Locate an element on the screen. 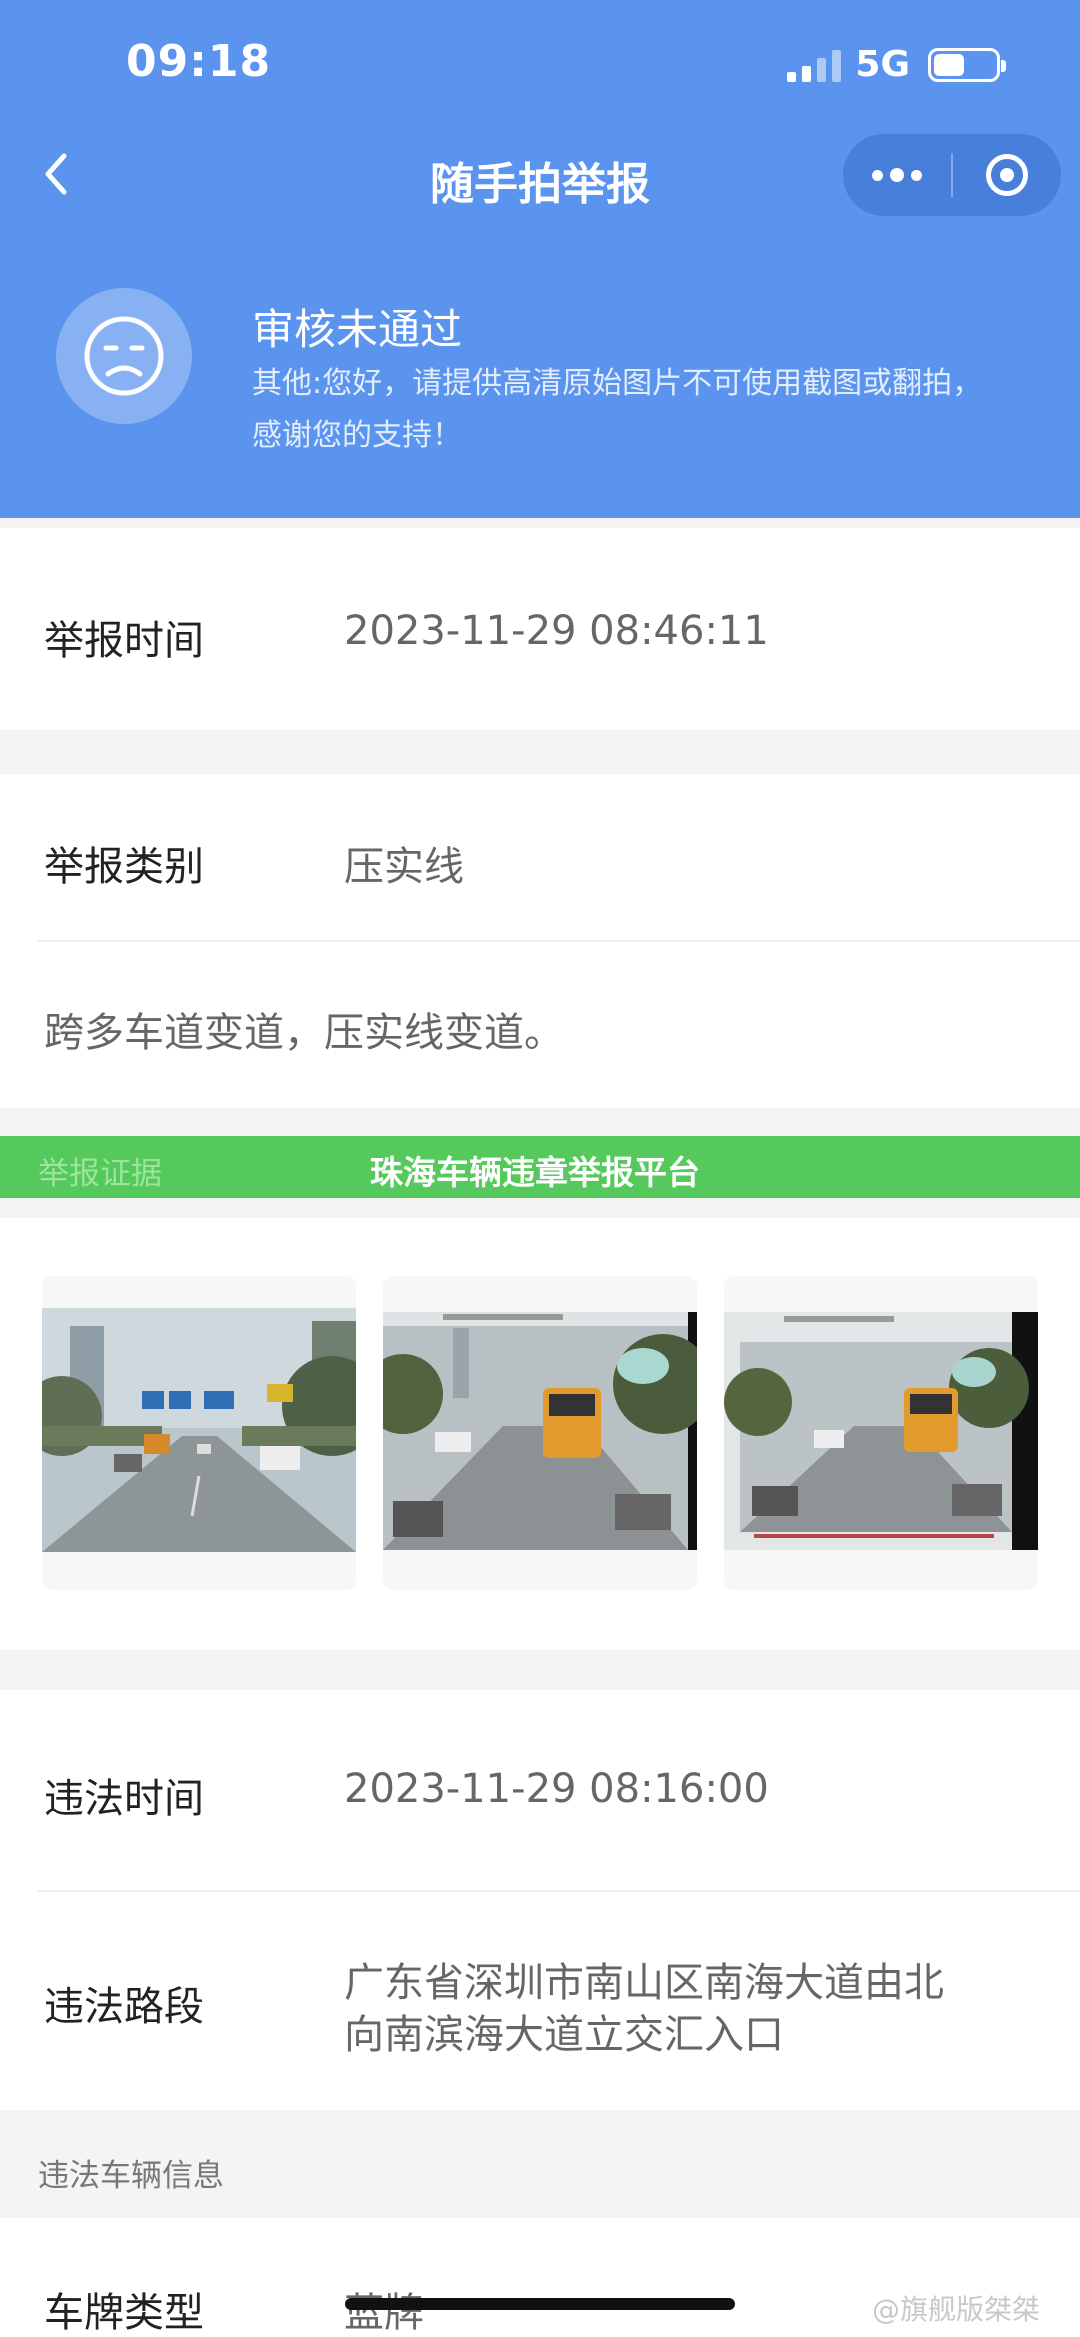 The height and width of the screenshot is (2337, 1080). evidence-header: 举报证据 珠海车辆违章举报平台 is located at coordinates (540, 1167).